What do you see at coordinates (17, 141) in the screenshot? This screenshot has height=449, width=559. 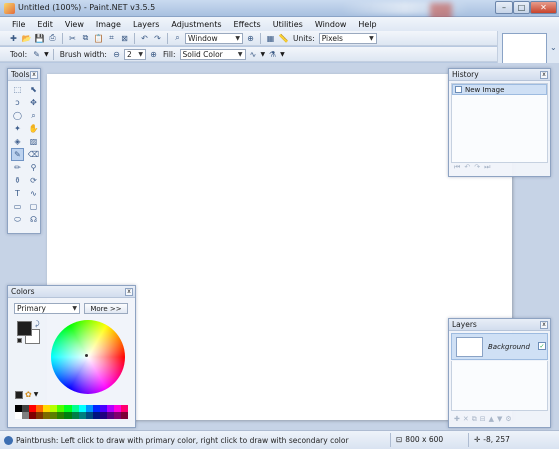 I see `paint-bucket-icon: ◈` at bounding box center [17, 141].